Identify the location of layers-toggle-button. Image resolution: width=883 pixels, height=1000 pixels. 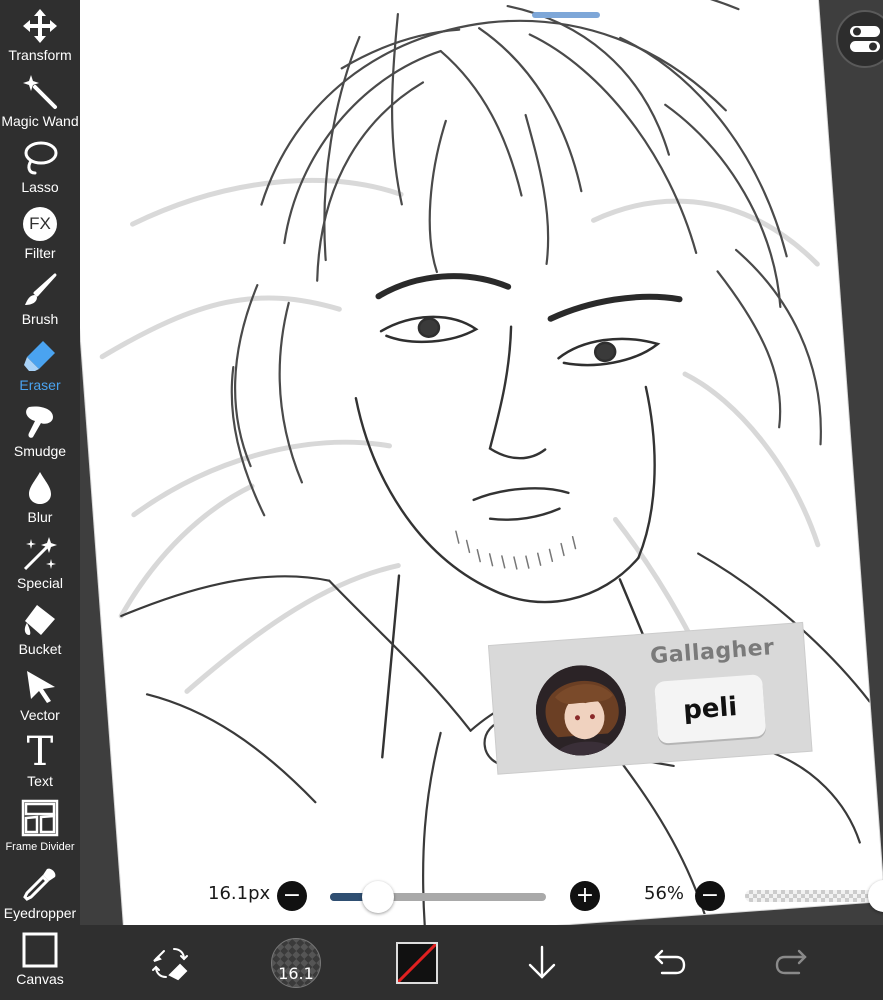
(859, 39).